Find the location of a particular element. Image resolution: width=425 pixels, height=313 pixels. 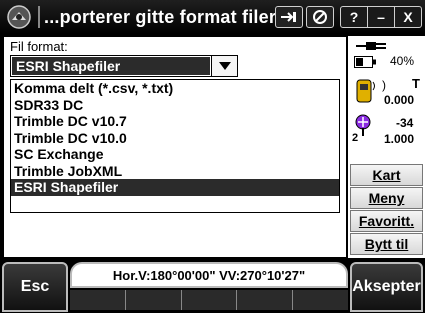

softkey-row is located at coordinates (209, 300).